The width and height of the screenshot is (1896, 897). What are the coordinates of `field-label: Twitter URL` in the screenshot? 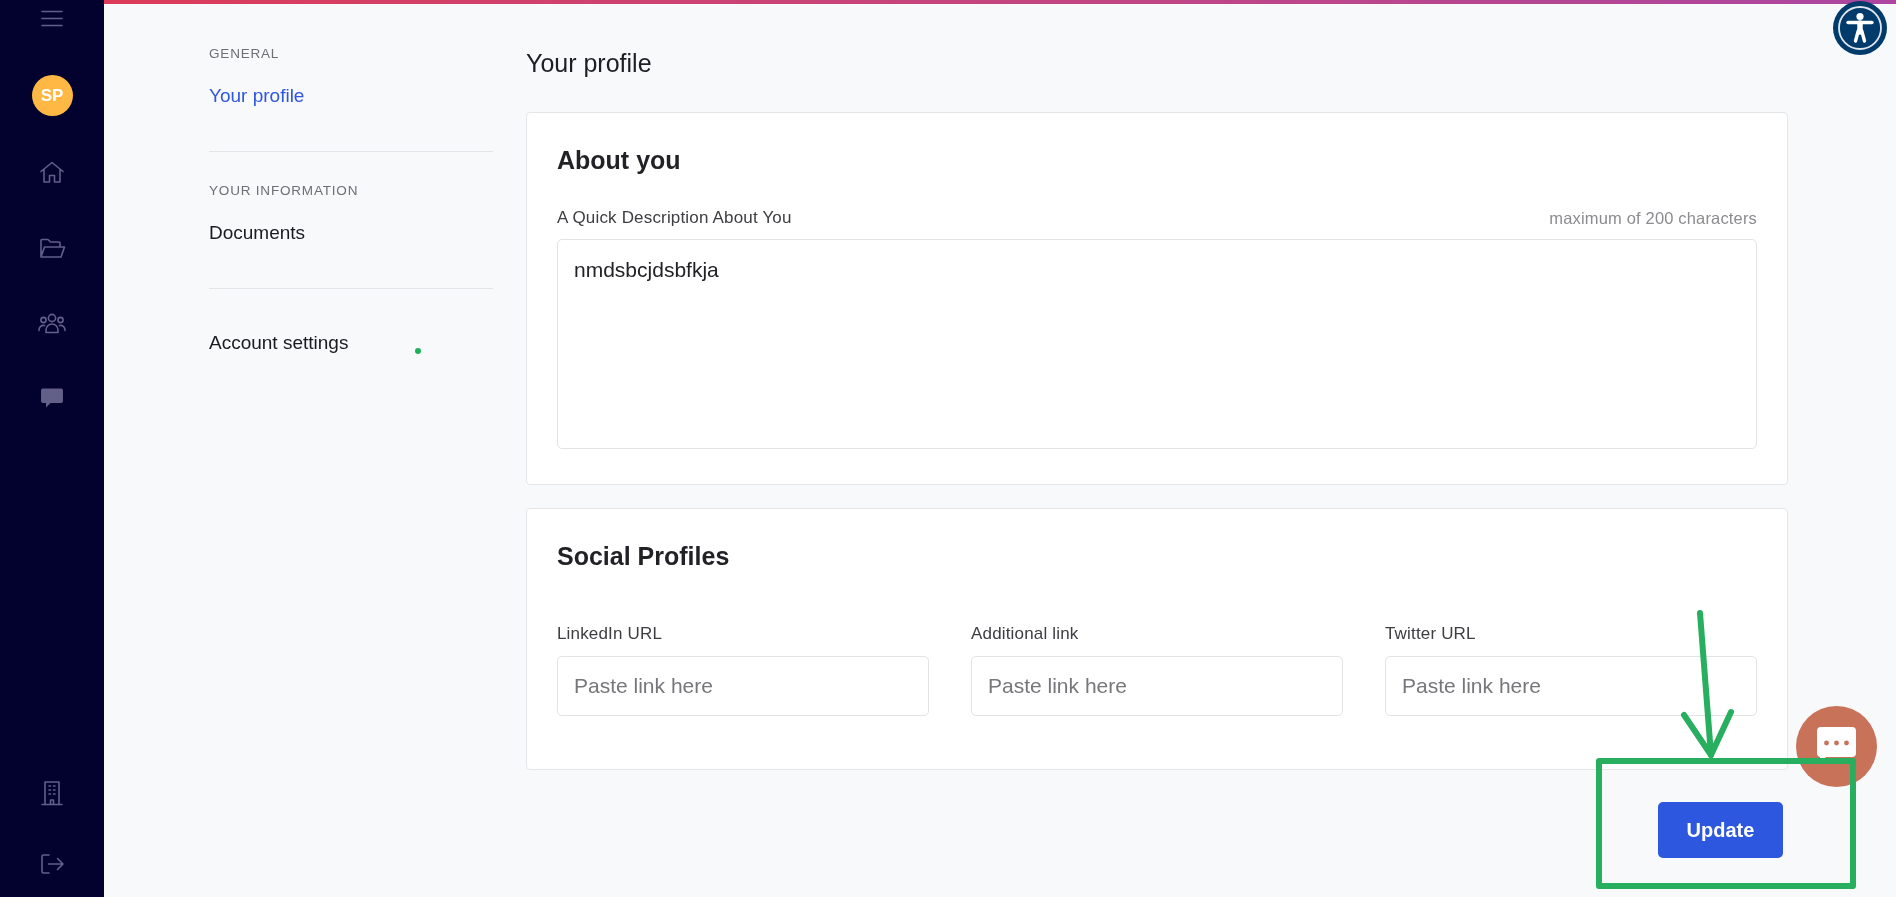 It's located at (1430, 634).